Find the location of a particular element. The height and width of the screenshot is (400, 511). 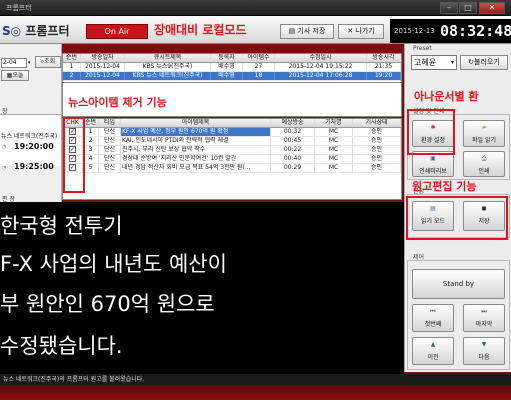

today-label: 오늘 is located at coordinates (18, 75).